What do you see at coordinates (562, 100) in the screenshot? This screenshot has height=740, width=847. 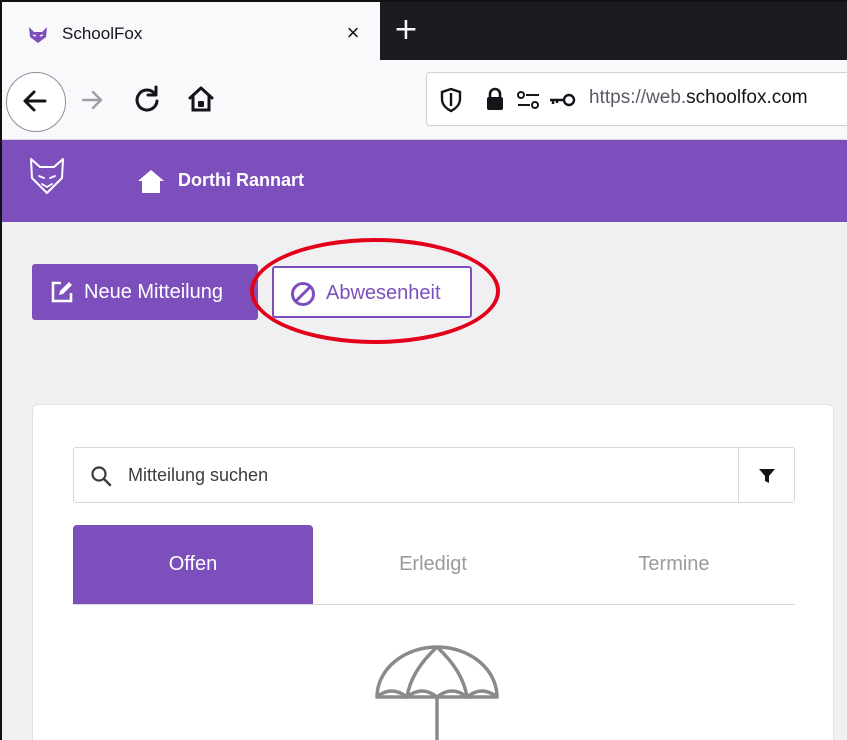 I see `key-icon` at bounding box center [562, 100].